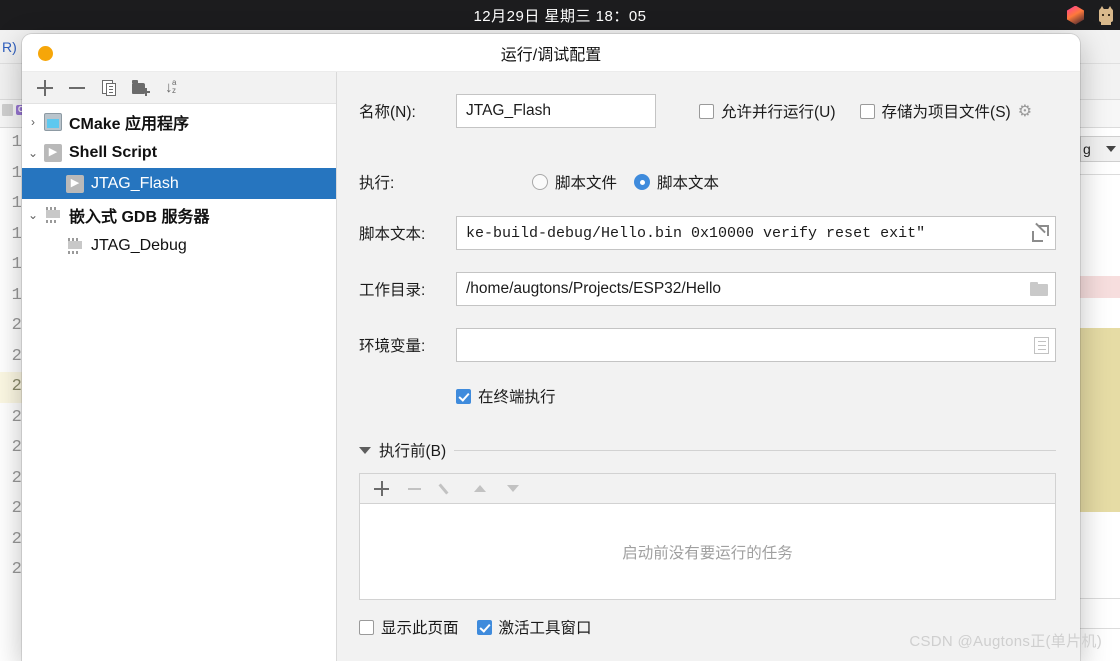 The image size is (1120, 661). I want to click on activate-tool-window-label: 激活工具窗口, so click(545, 628).